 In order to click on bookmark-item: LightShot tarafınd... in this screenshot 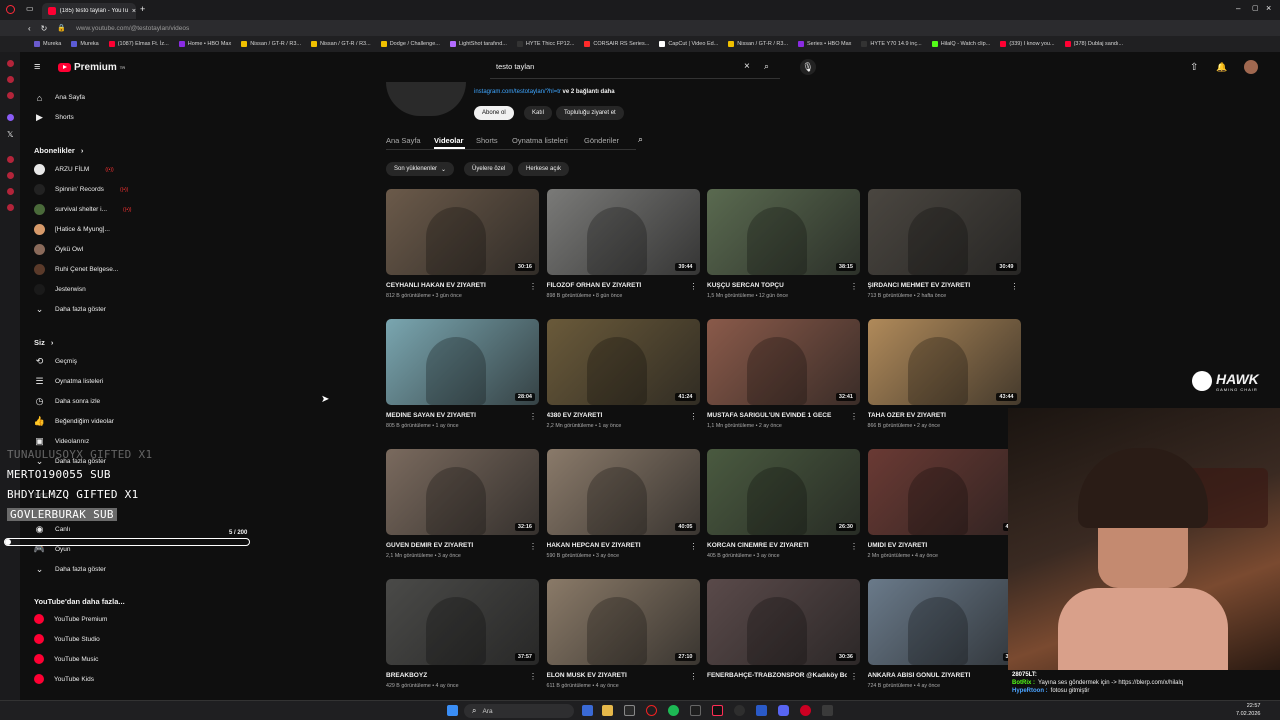, I will do `click(478, 44)`.